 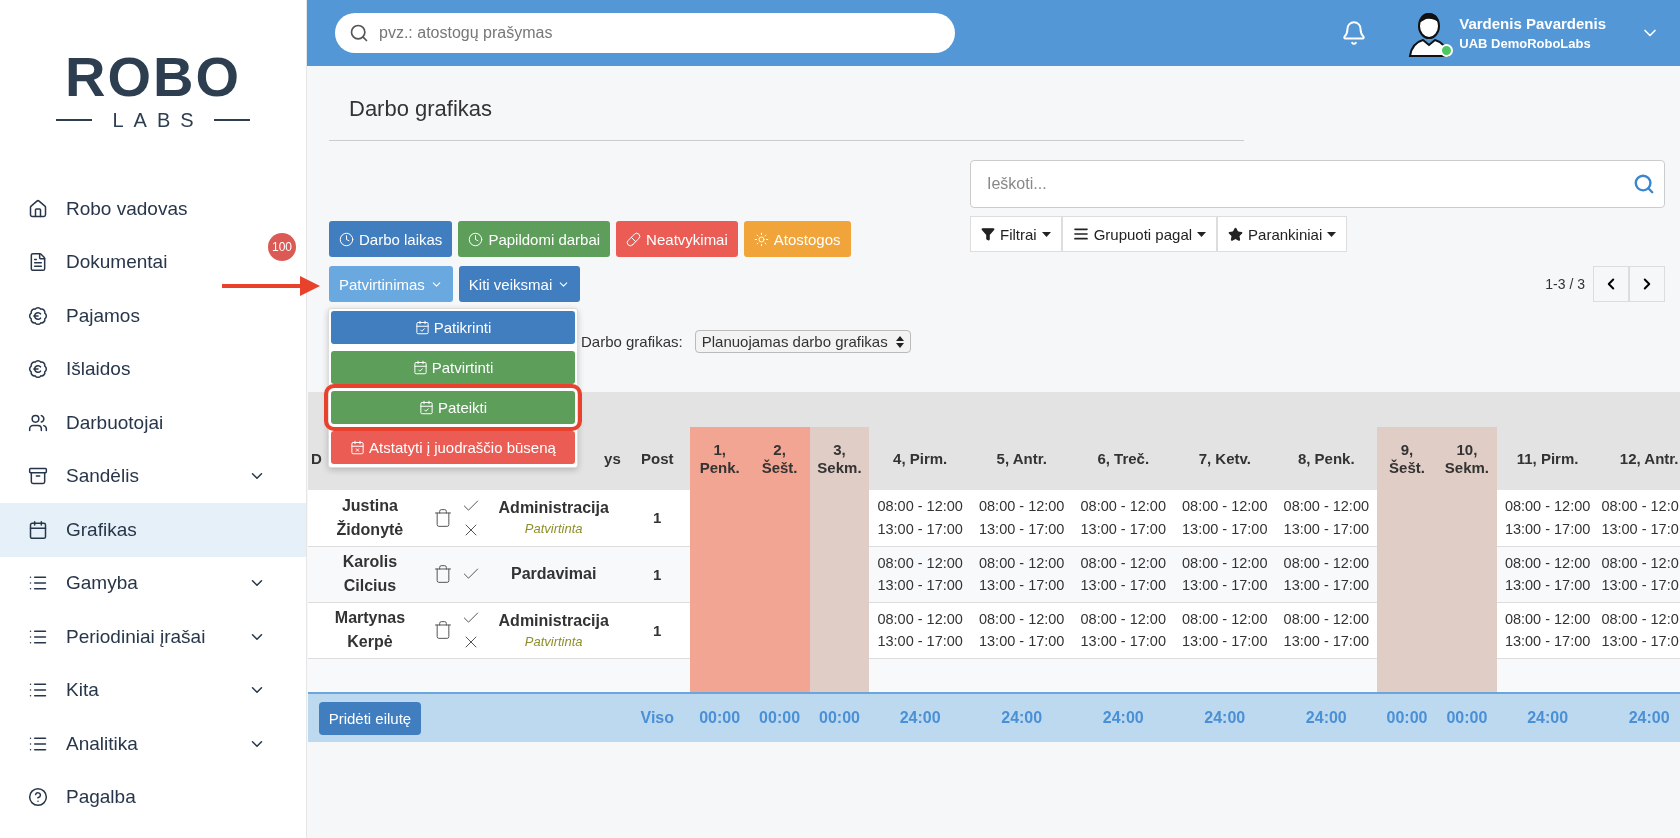 I want to click on schedule-select: Planuojamas darbo grafikas, so click(x=802, y=341).